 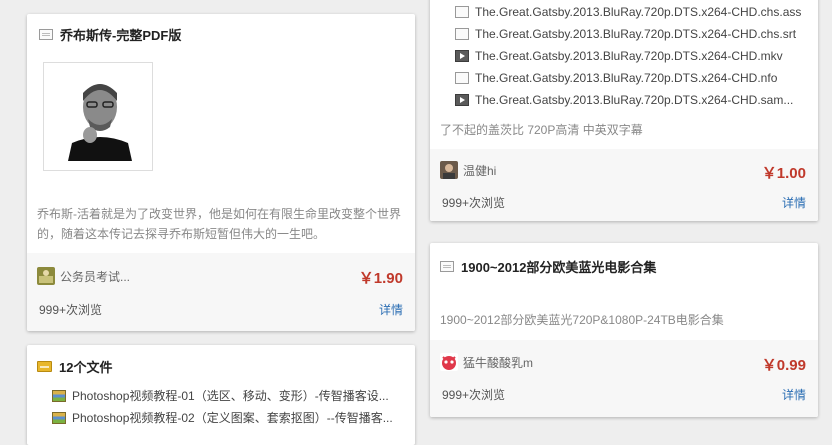 I want to click on author-name: 猛牛酸酸乳m, so click(x=498, y=362).